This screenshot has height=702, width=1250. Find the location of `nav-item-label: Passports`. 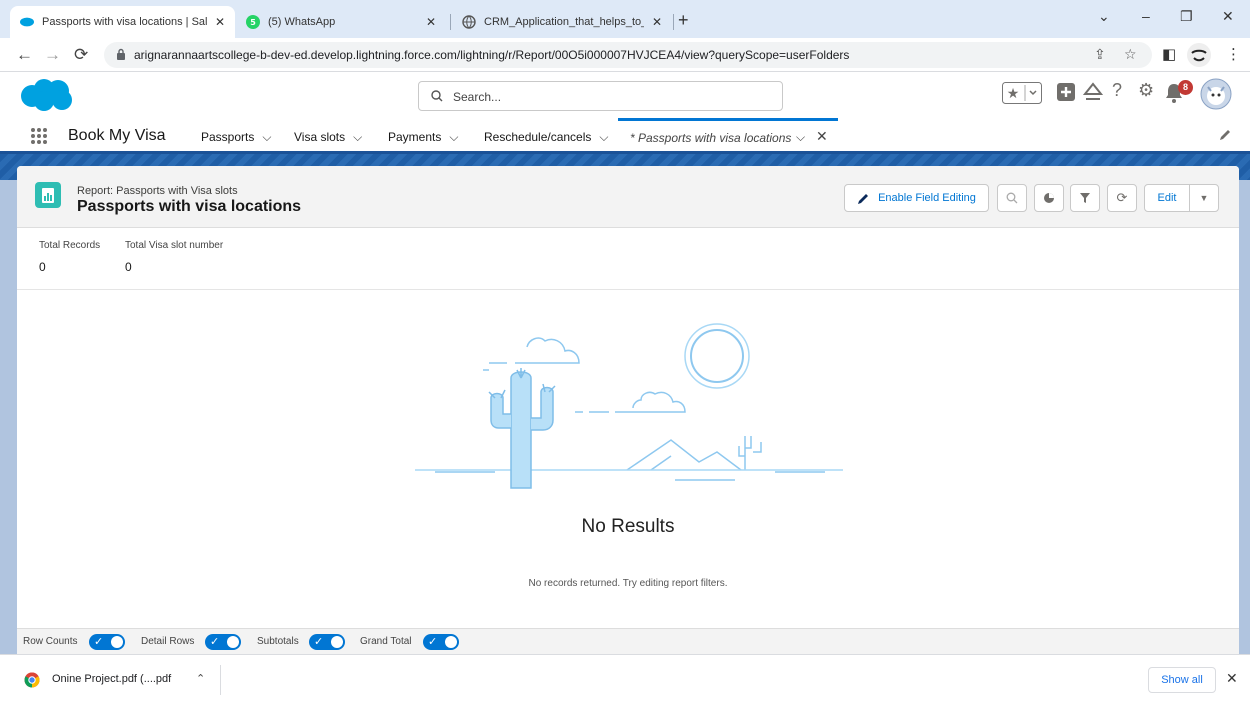

nav-item-label: Passports is located at coordinates (228, 137).